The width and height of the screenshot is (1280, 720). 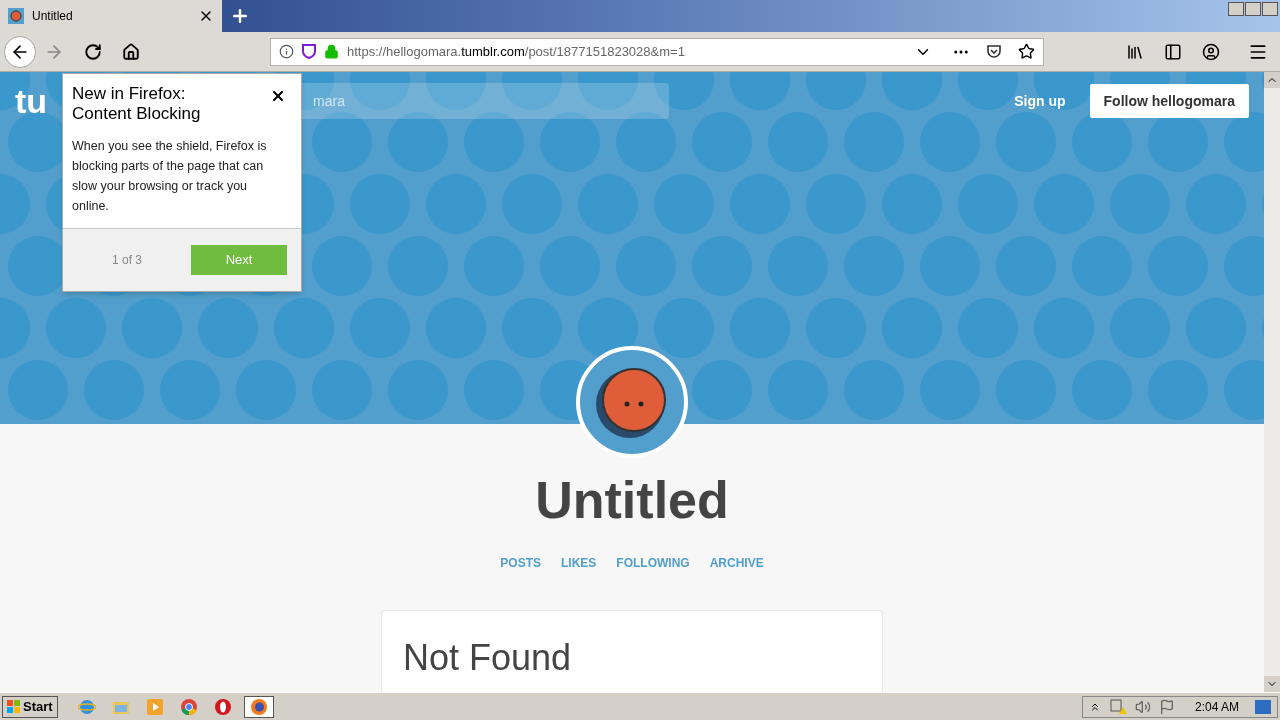 What do you see at coordinates (222, 706) in the screenshot?
I see `opera-icon` at bounding box center [222, 706].